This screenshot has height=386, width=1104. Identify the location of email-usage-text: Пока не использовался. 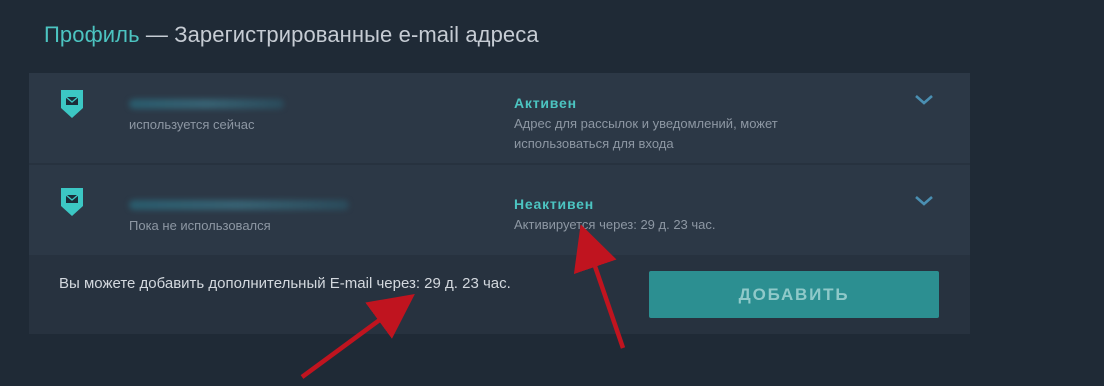
(200, 225).